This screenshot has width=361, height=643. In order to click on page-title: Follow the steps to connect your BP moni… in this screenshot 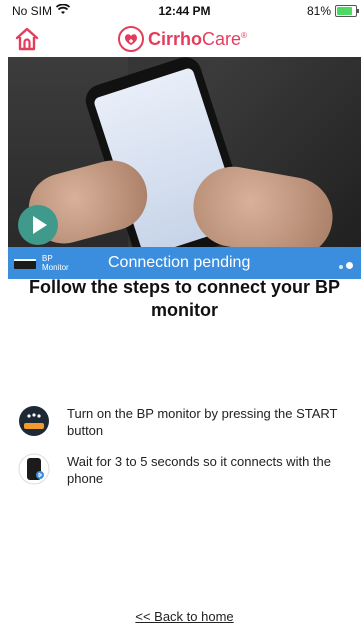, I will do `click(184, 298)`.